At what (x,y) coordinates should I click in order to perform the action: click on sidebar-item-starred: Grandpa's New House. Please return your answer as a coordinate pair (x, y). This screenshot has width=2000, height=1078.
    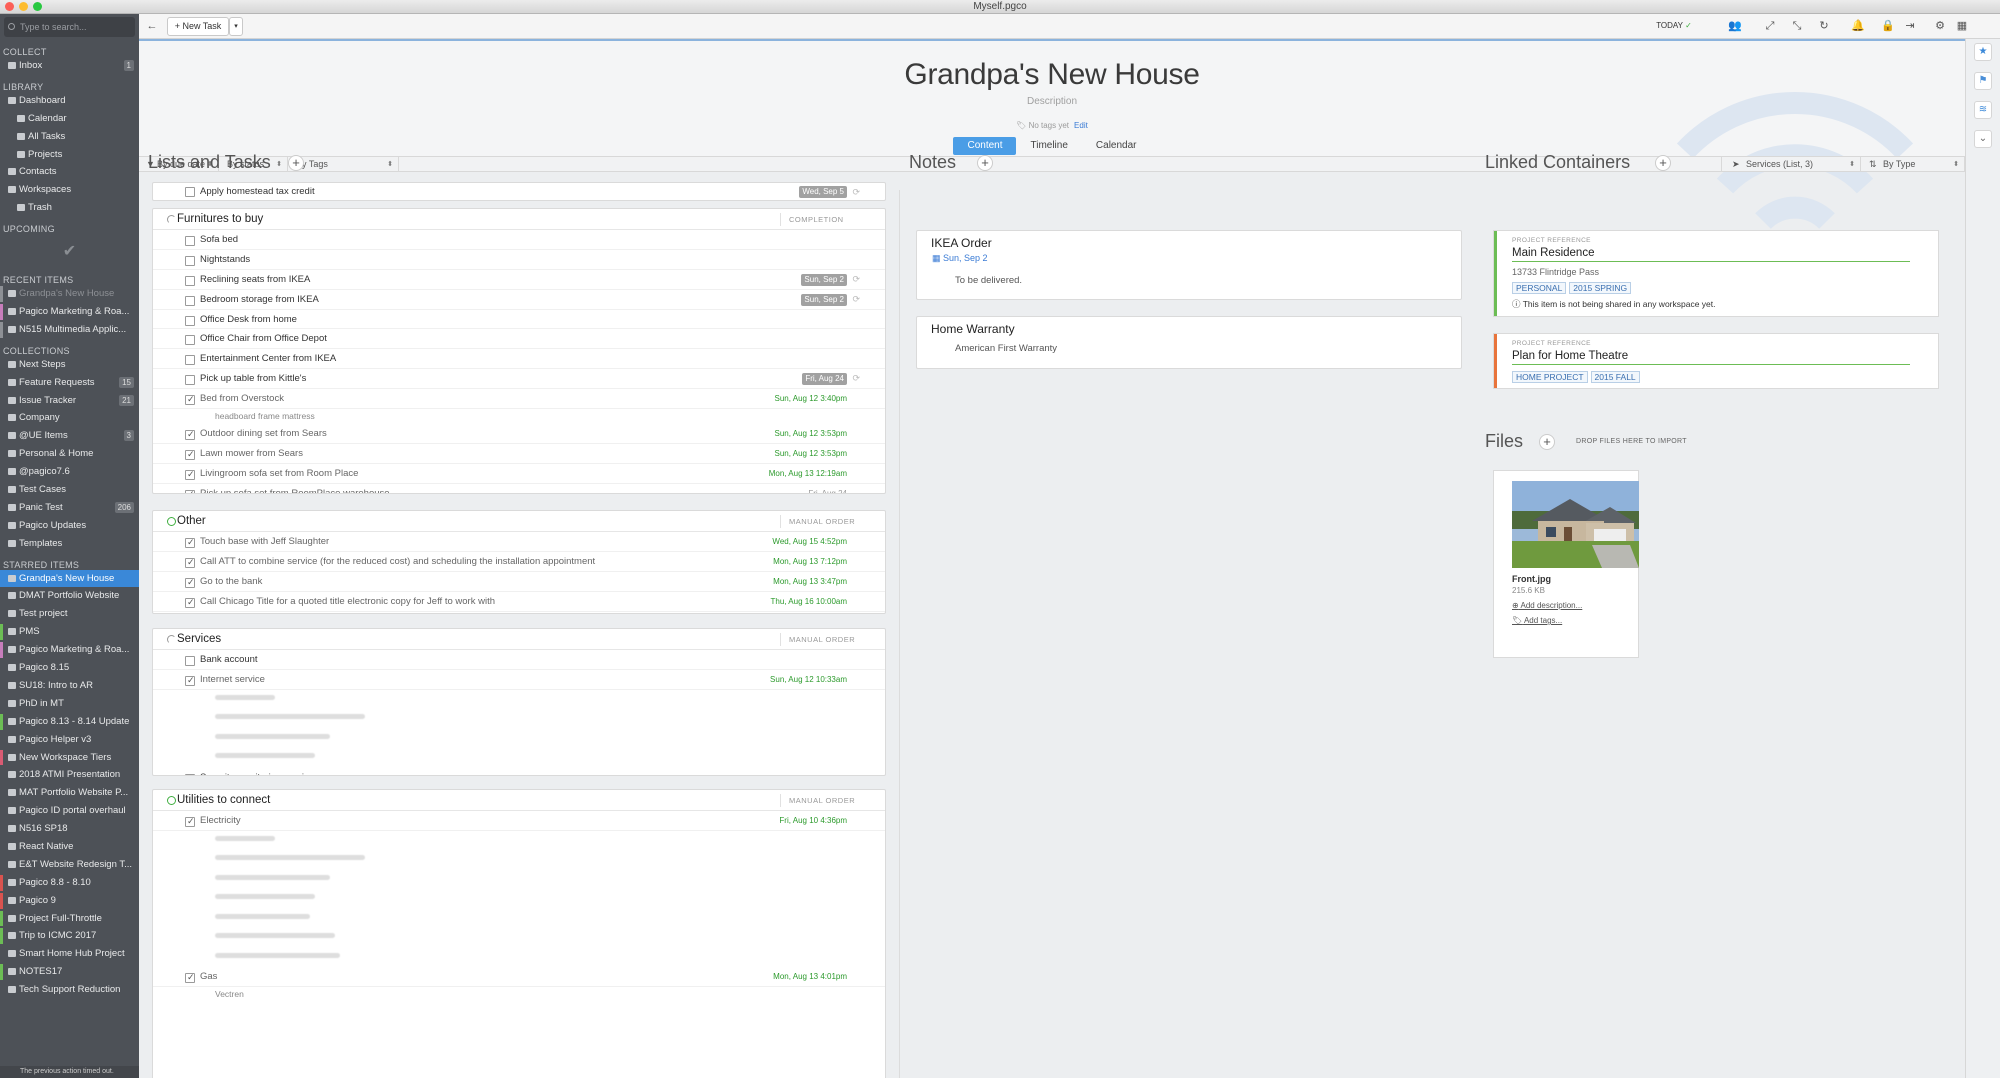
    Looking at the image, I should click on (69, 578).